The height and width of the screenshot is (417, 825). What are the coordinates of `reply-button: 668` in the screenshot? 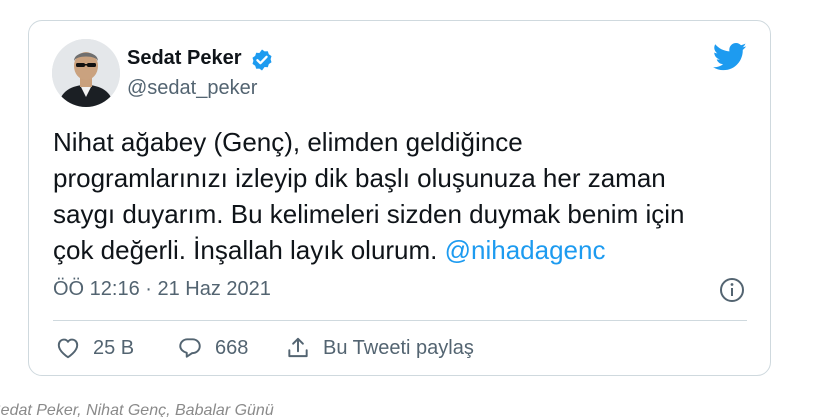 It's located at (212, 348).